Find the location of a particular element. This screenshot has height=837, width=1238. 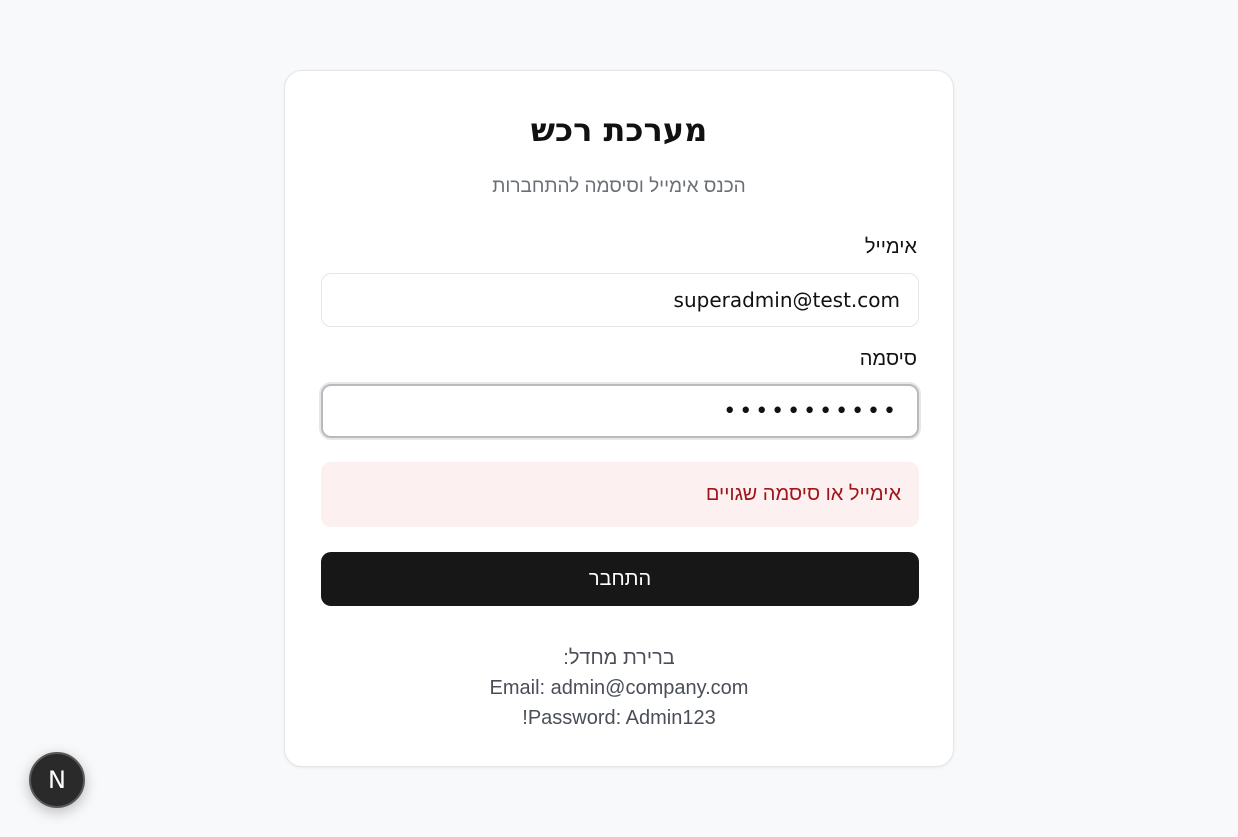

nextjs-dev-badge: N is located at coordinates (57, 780).